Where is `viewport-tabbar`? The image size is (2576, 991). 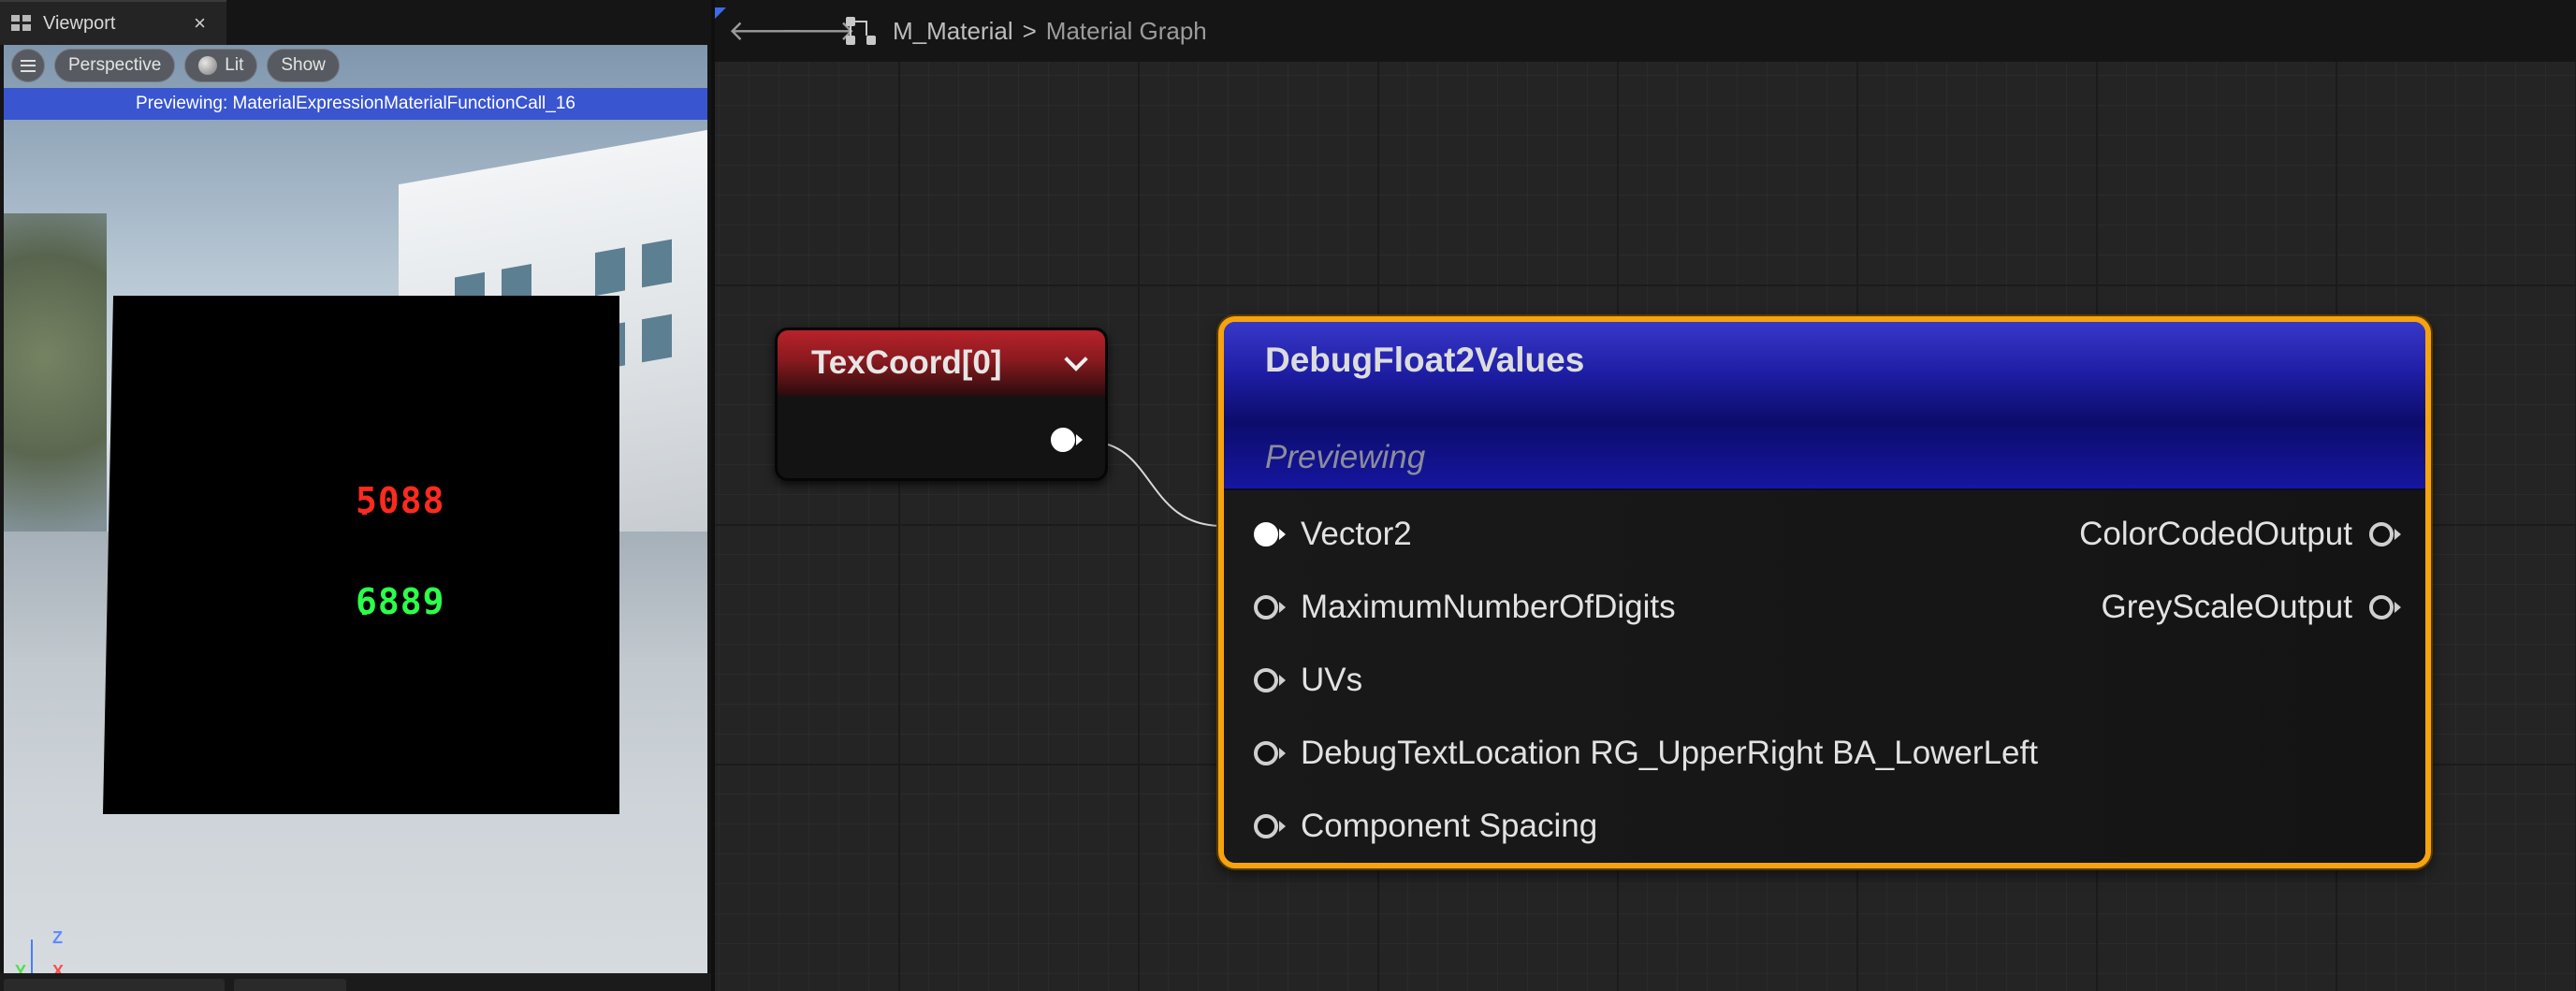 viewport-tabbar is located at coordinates (468, 22).